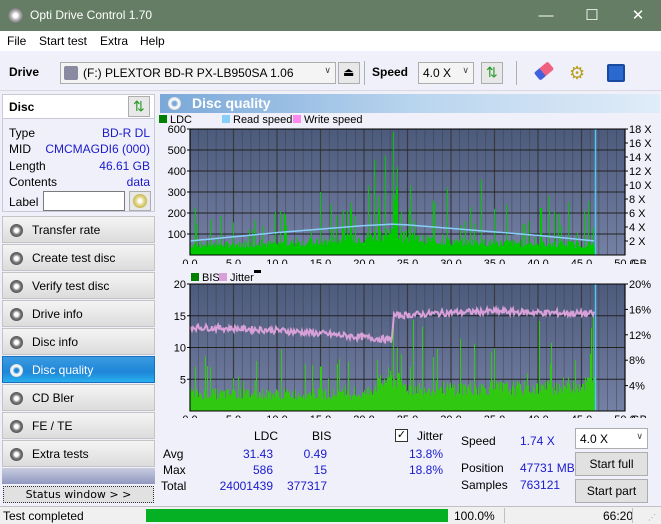  What do you see at coordinates (16, 41) in the screenshot?
I see `menu-file: File` at bounding box center [16, 41].